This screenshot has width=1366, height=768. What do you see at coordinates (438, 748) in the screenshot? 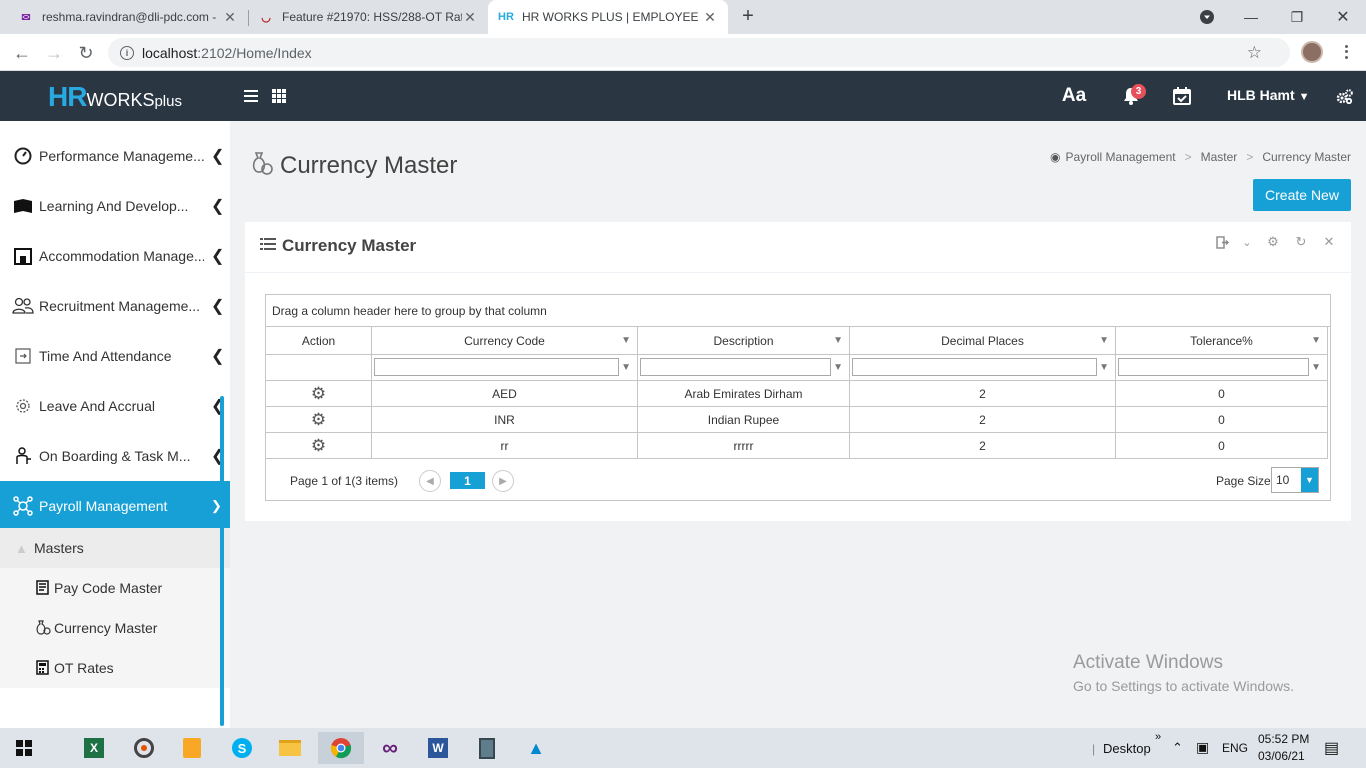
I see `word-icon: W` at bounding box center [438, 748].